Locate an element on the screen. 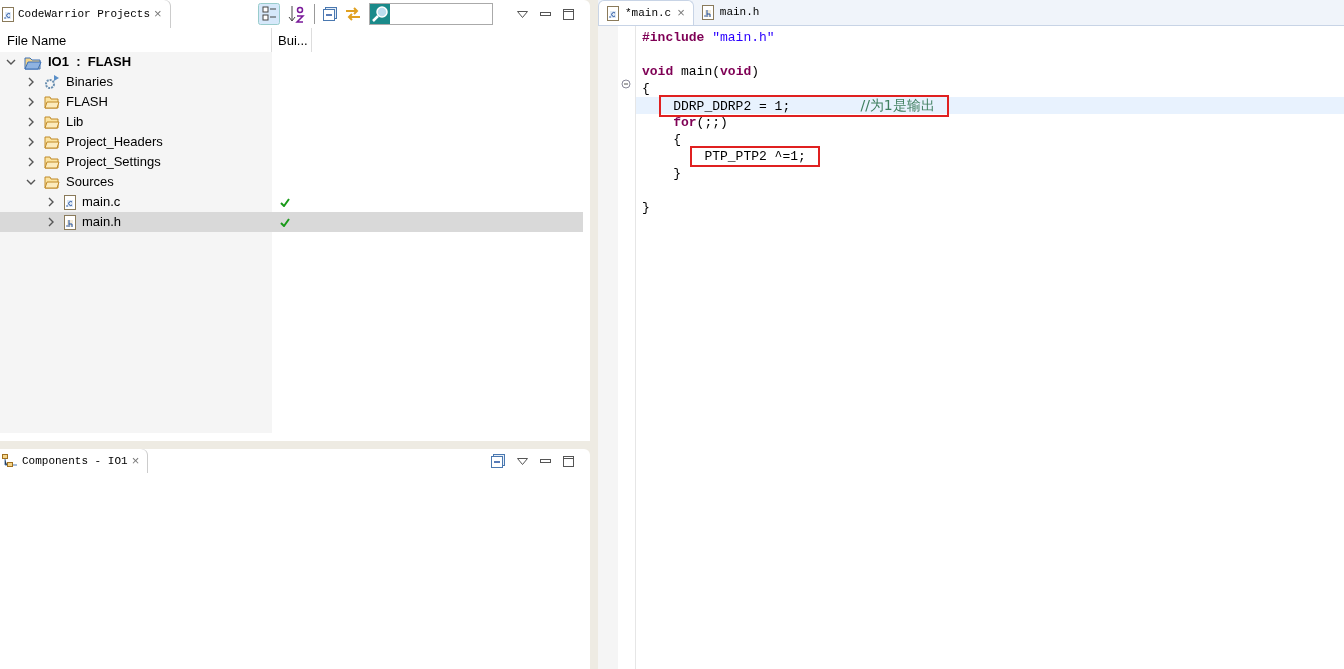  tab-title: *main.c is located at coordinates (648, 13).